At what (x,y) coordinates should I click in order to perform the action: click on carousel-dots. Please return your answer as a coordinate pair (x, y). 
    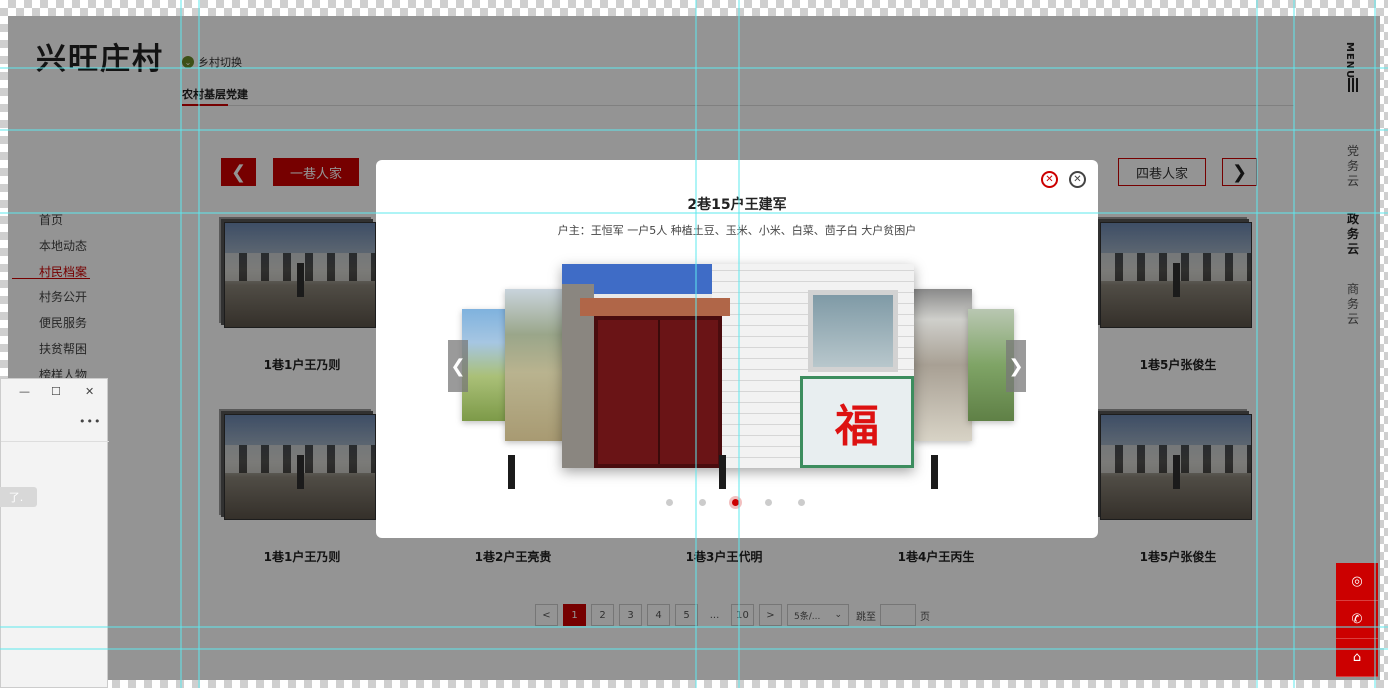
    Looking at the image, I should click on (735, 502).